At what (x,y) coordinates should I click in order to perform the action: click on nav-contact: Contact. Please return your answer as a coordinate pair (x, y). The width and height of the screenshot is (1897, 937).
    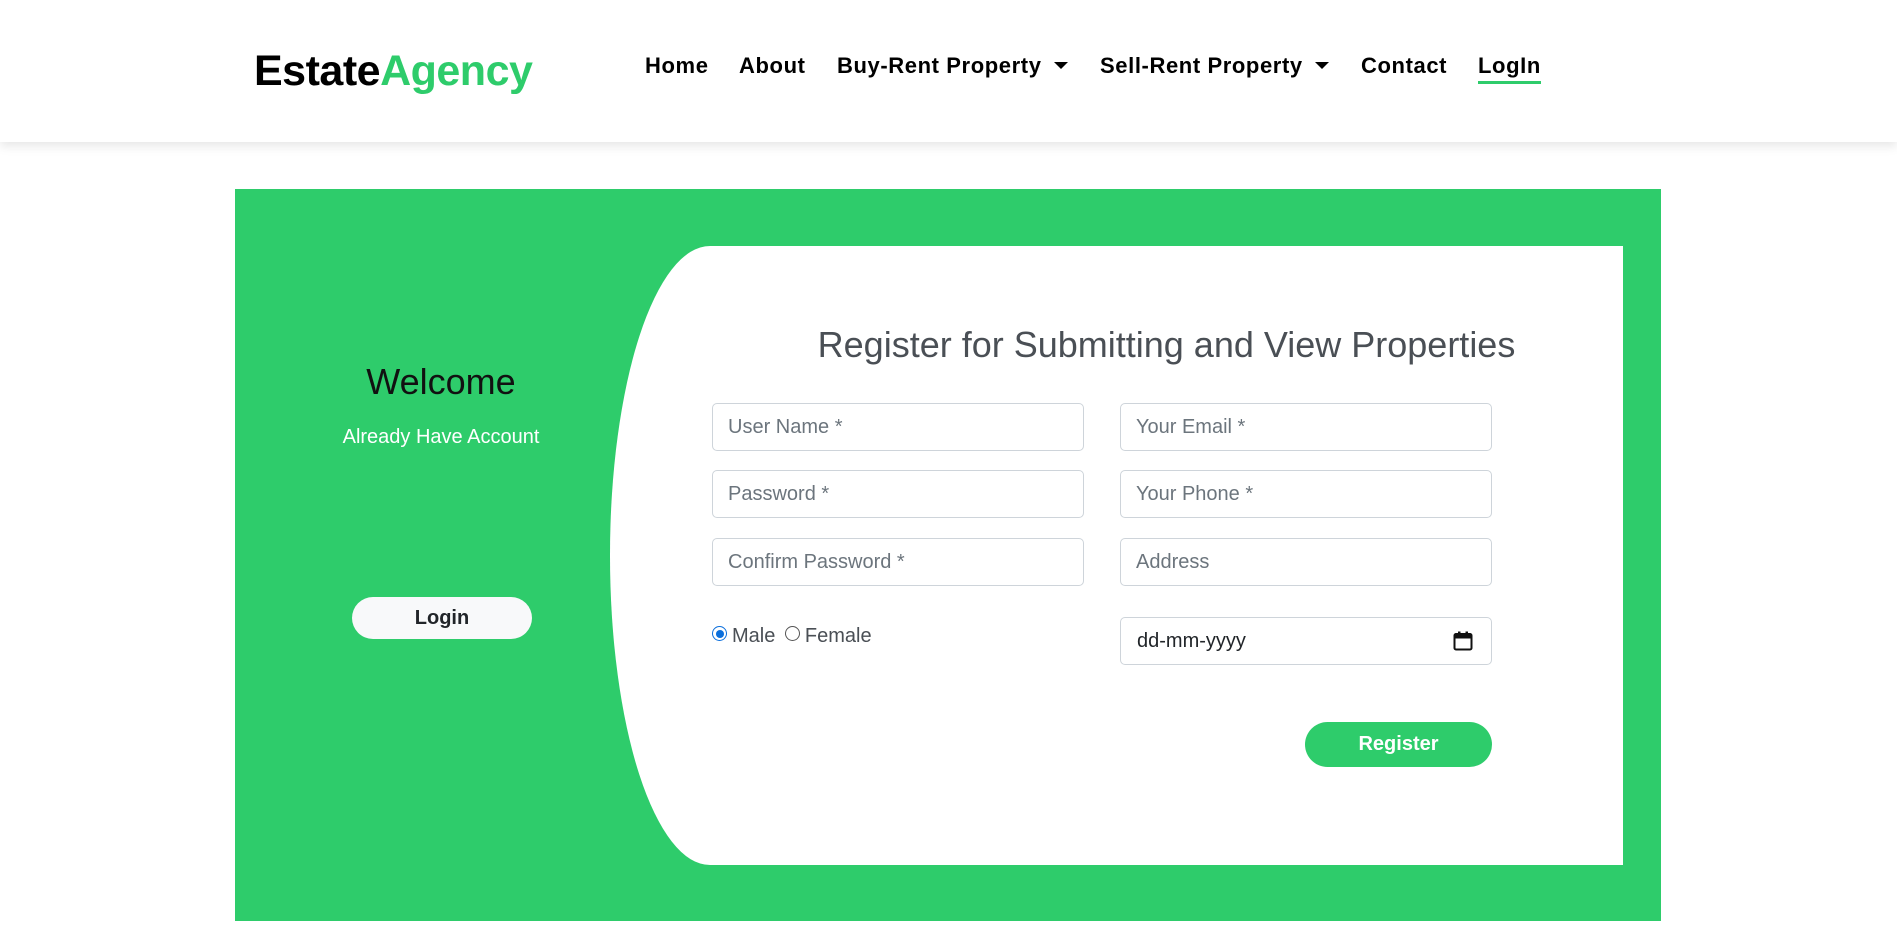
    Looking at the image, I should click on (1404, 67).